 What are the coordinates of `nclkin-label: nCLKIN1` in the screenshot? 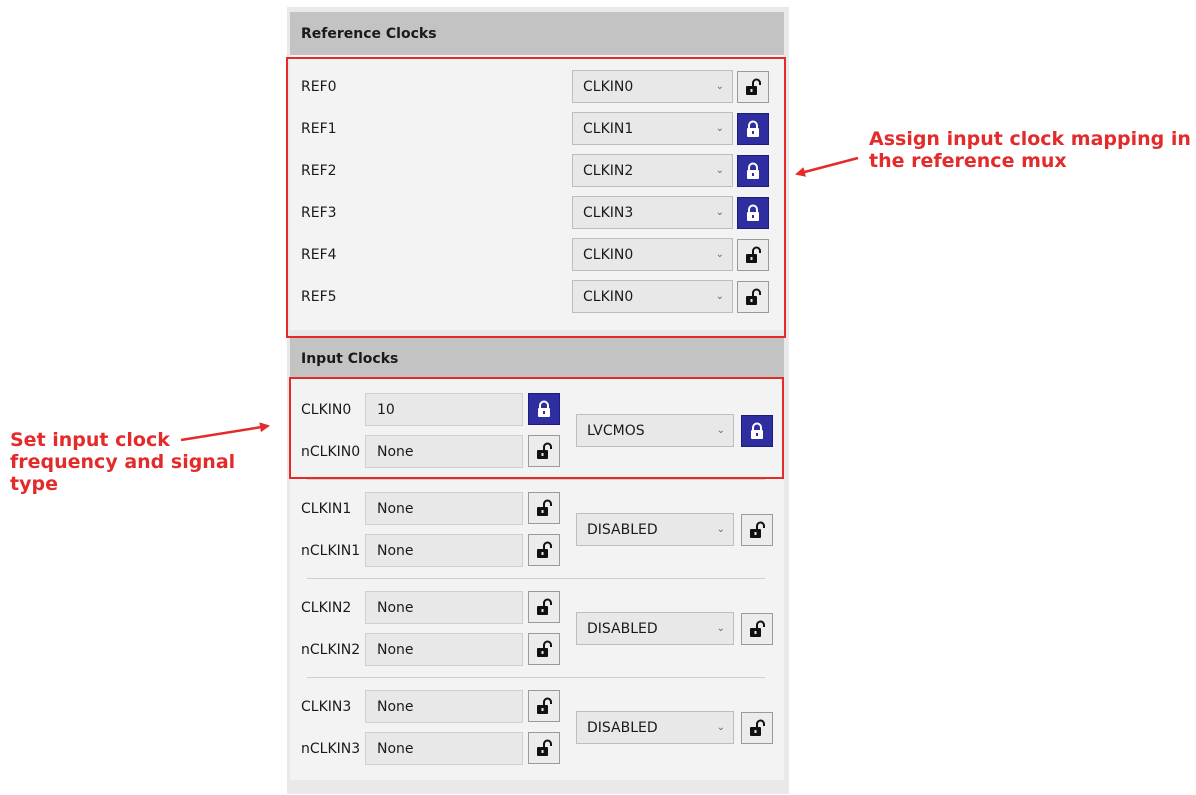 It's located at (331, 551).